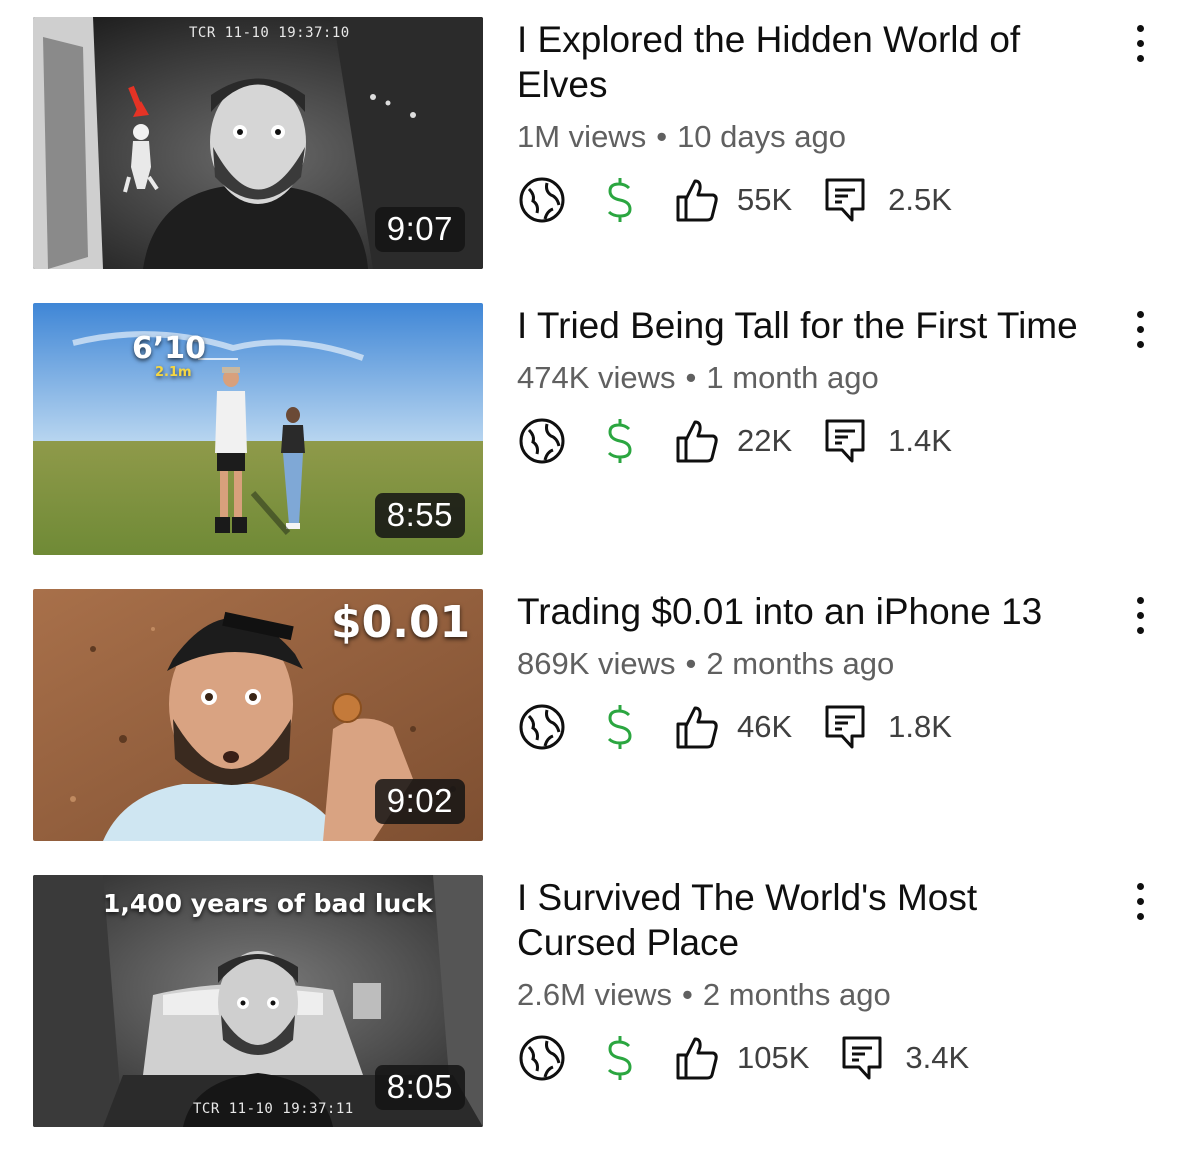  I want to click on video-subline: 869K views • 2 months ago, so click(807, 664).